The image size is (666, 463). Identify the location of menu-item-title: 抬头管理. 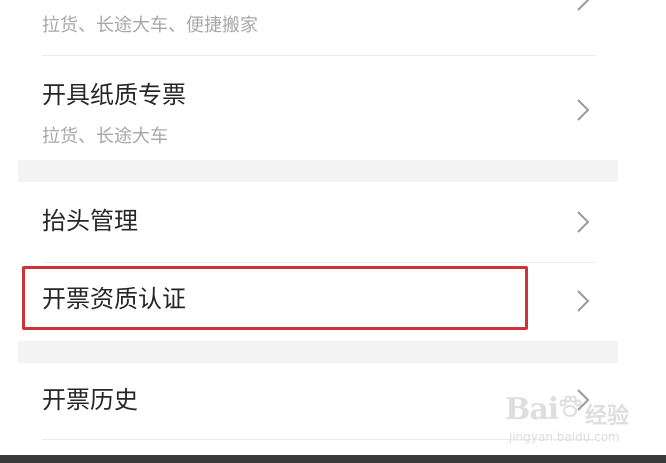
(90, 221).